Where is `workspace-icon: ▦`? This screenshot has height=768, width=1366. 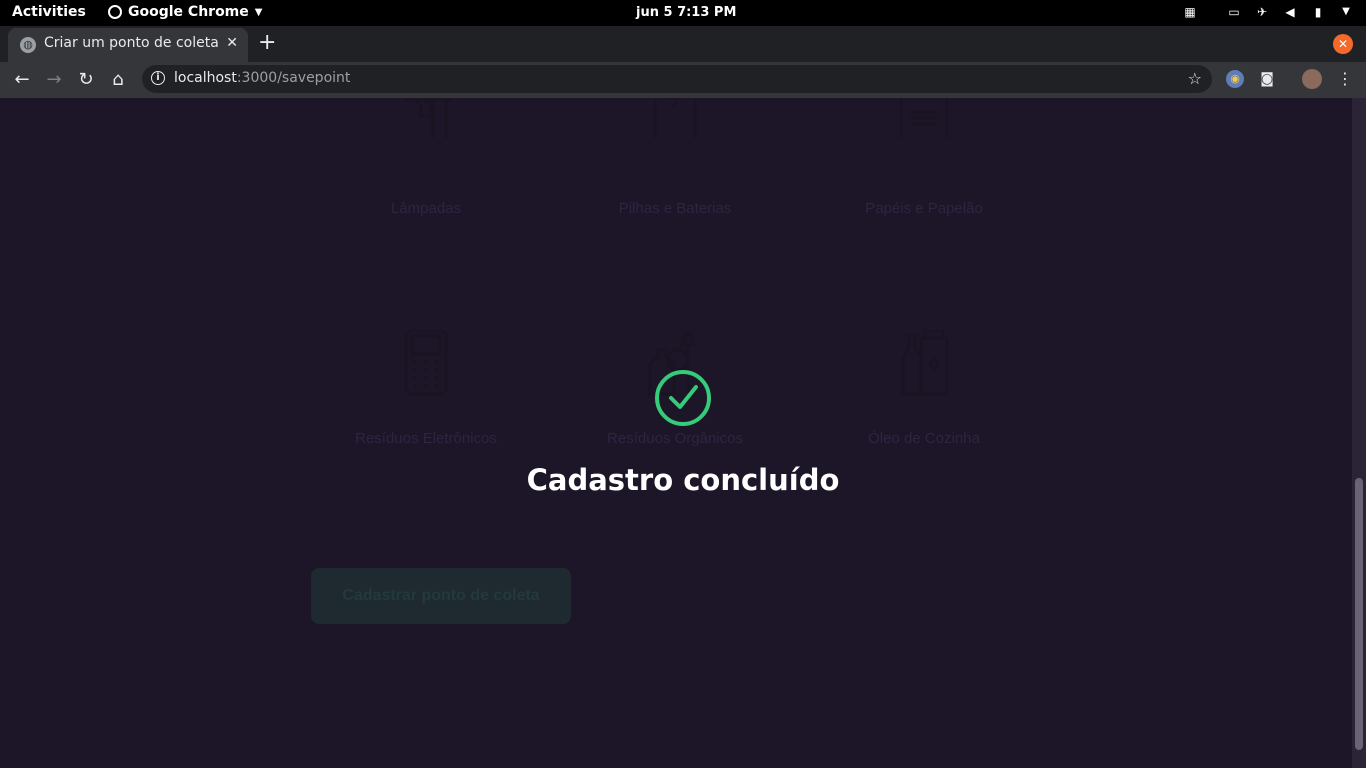
workspace-icon: ▦ is located at coordinates (1190, 12).